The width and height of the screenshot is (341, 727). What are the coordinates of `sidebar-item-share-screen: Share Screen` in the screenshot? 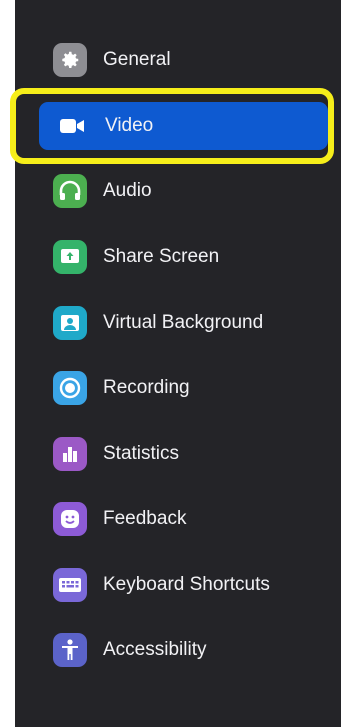 It's located at (183, 257).